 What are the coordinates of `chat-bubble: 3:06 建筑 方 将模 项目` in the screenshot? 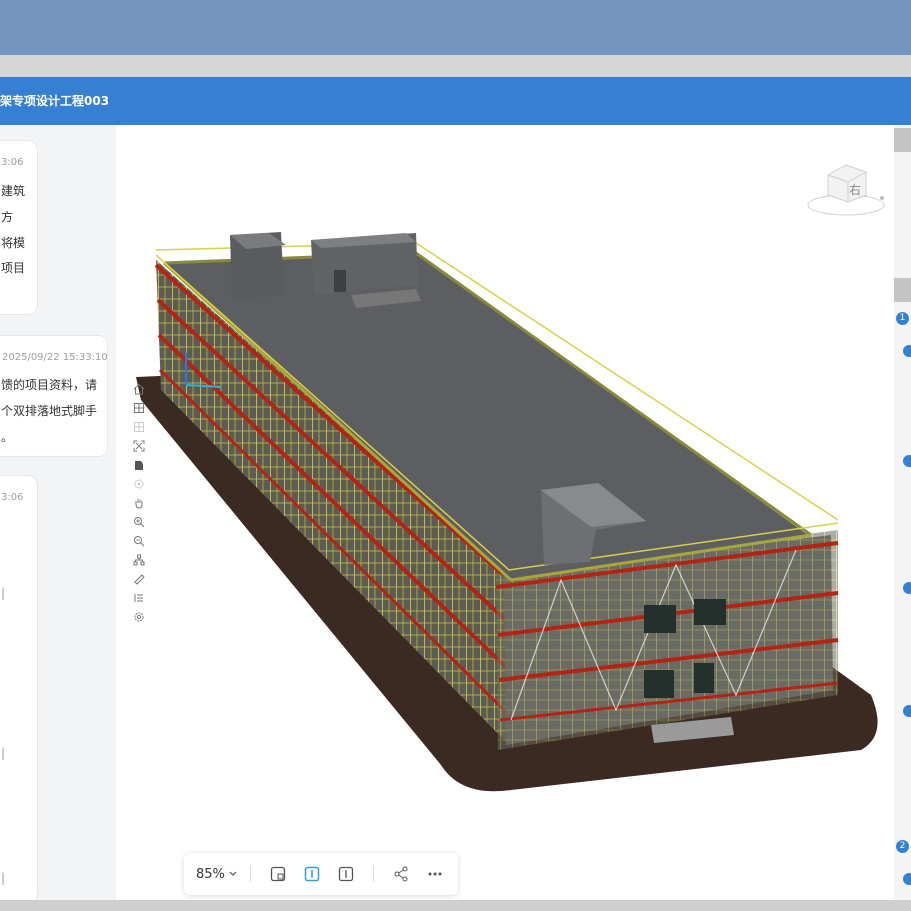 It's located at (19, 227).